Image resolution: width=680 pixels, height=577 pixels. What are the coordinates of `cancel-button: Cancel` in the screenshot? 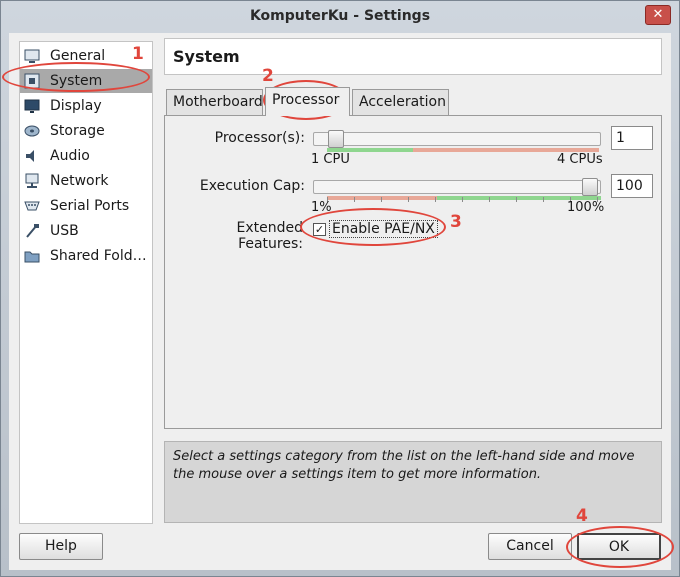 It's located at (530, 546).